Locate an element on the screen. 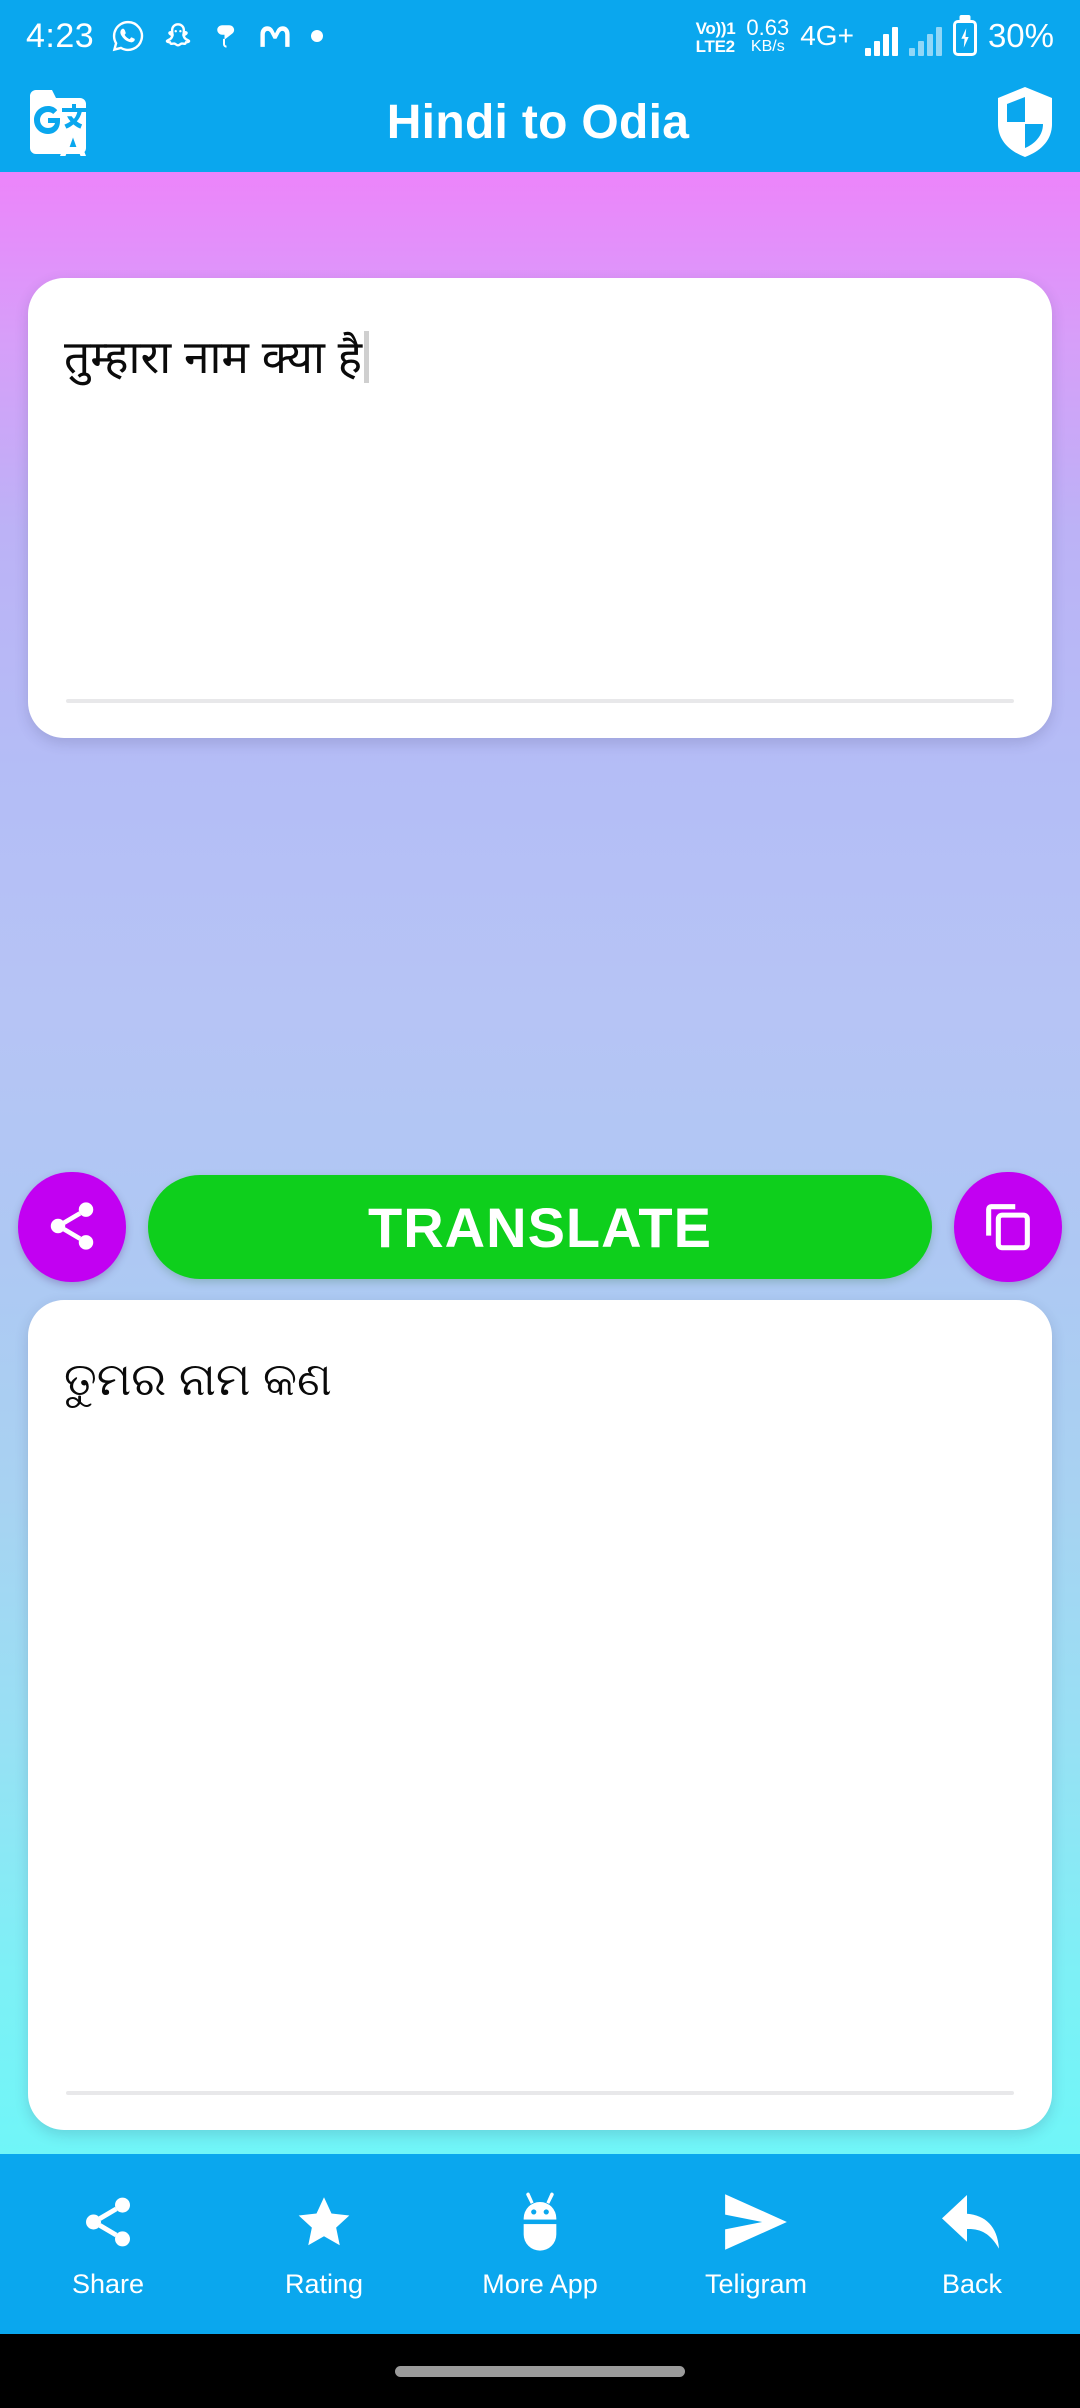 The height and width of the screenshot is (2408, 1080). translated-text-value: ତୁମର ନାମ କଣ is located at coordinates (198, 1379).